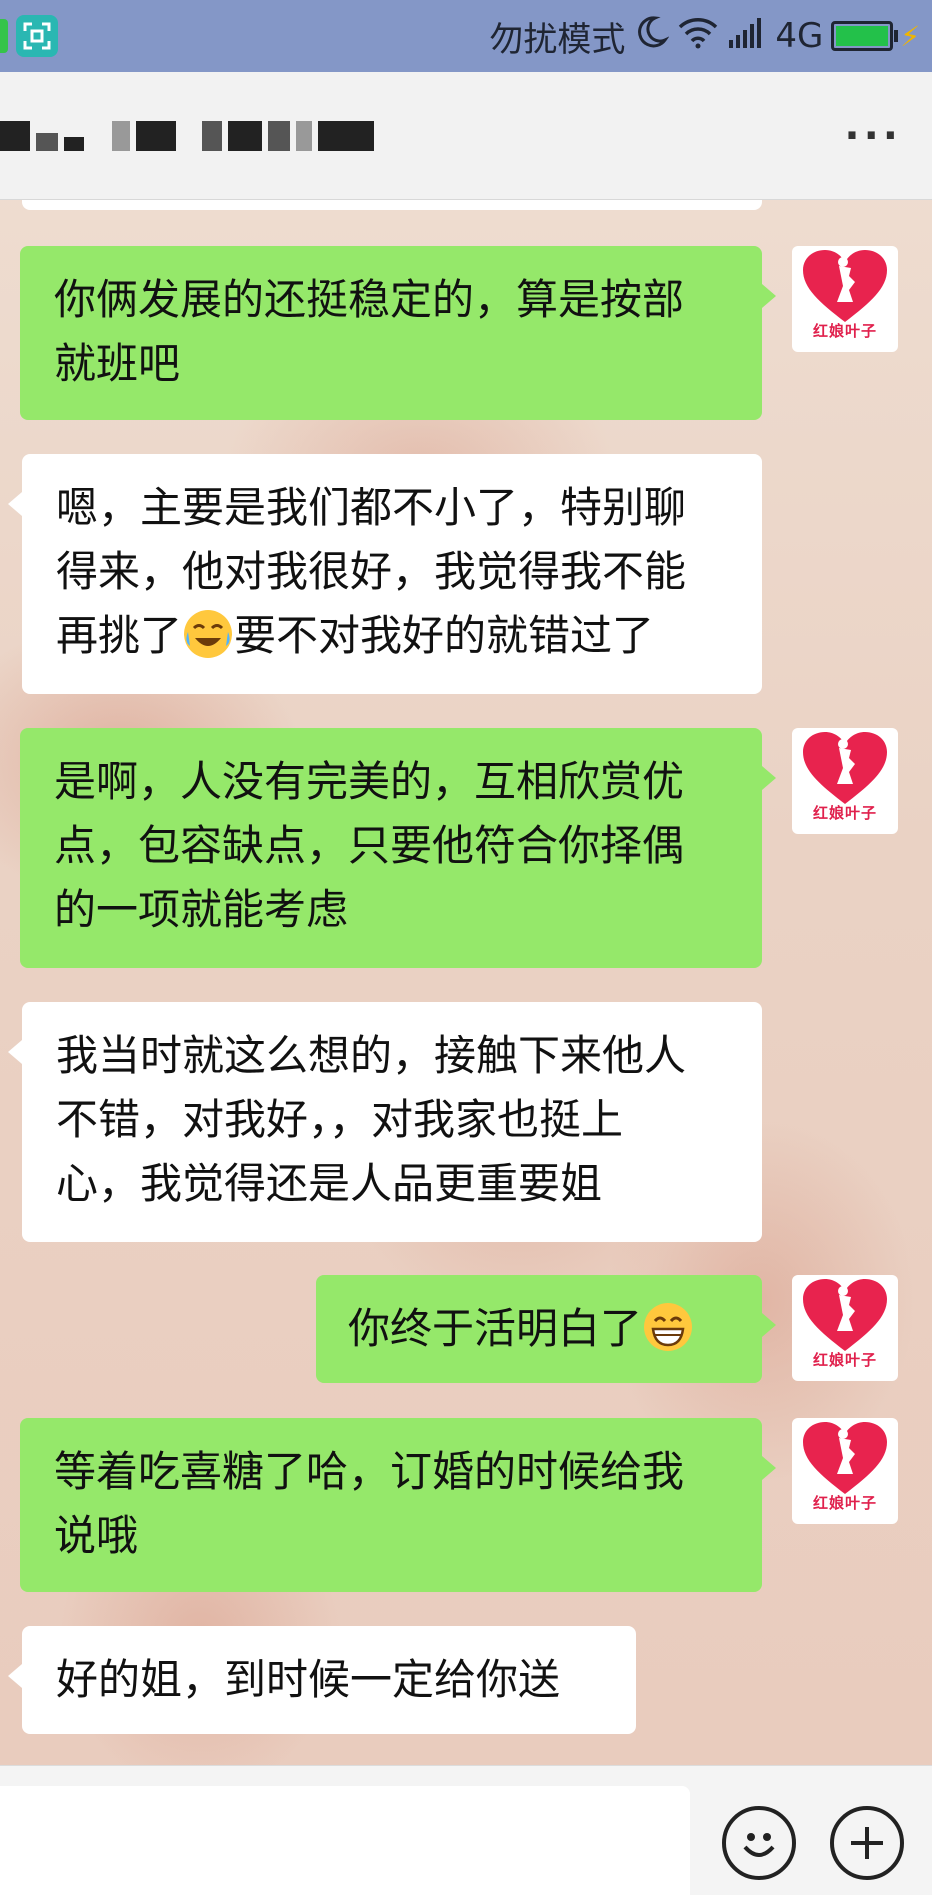 The width and height of the screenshot is (932, 1895). Describe the element at coordinates (187, 136) in the screenshot. I see `redacted-contact-name` at that location.